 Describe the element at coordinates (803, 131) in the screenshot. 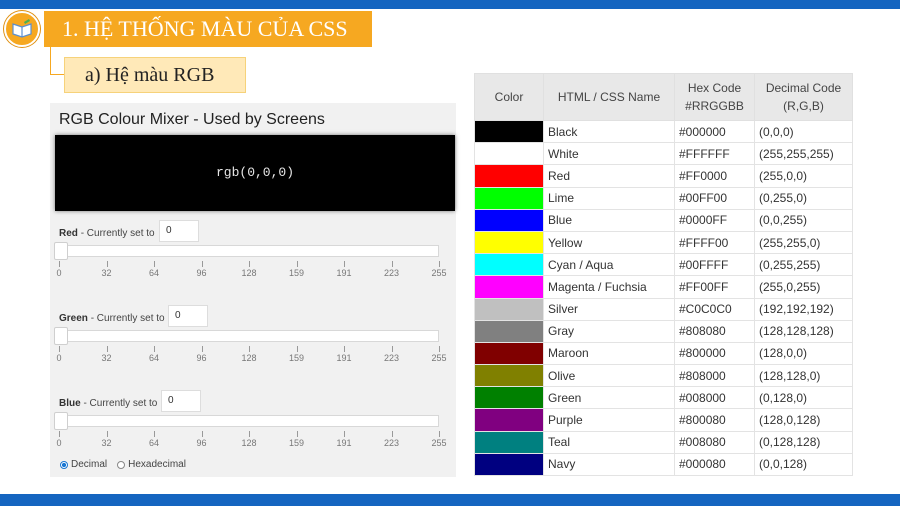

I see `decimal-code-cell: (0,0,0)` at that location.